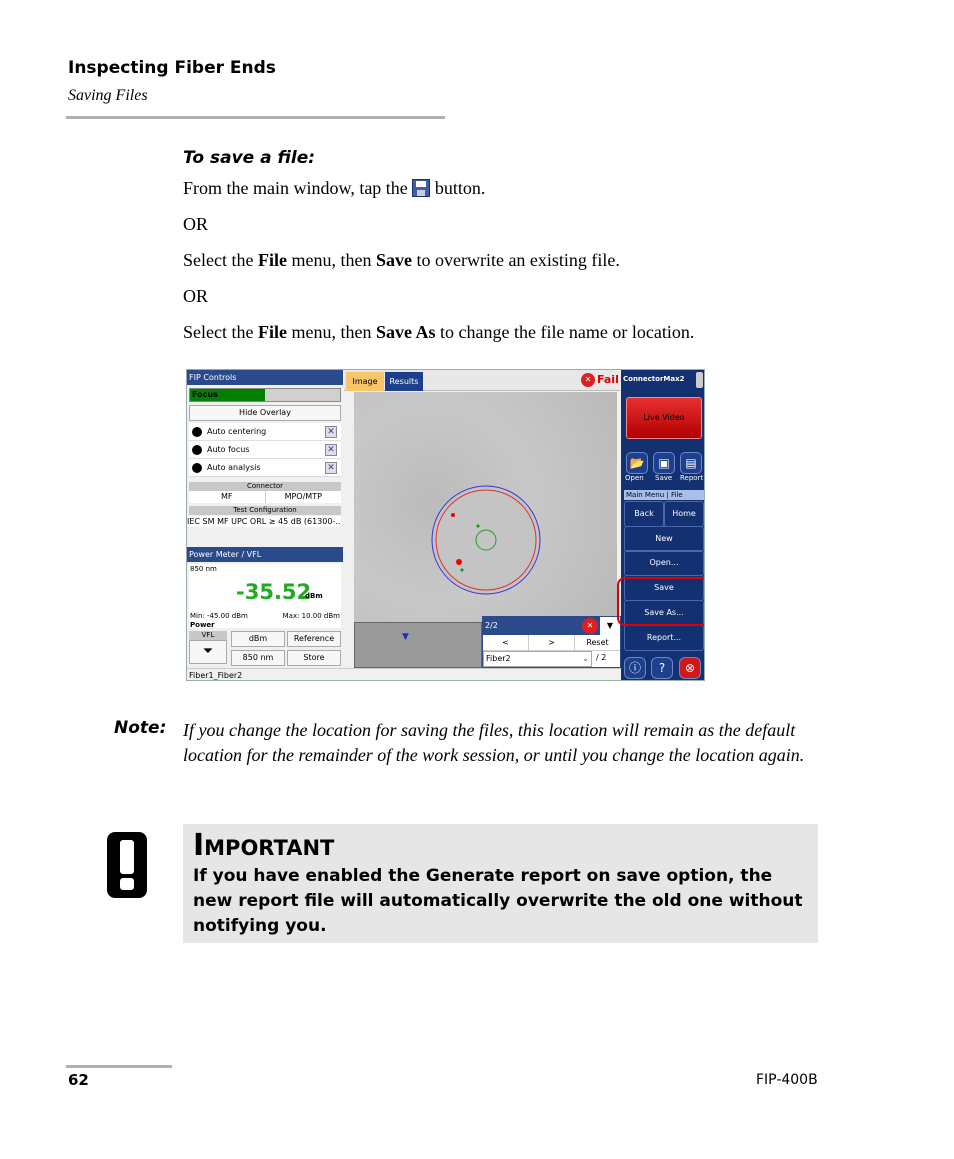  Describe the element at coordinates (692, 478) in the screenshot. I see `report-label: Report` at that location.